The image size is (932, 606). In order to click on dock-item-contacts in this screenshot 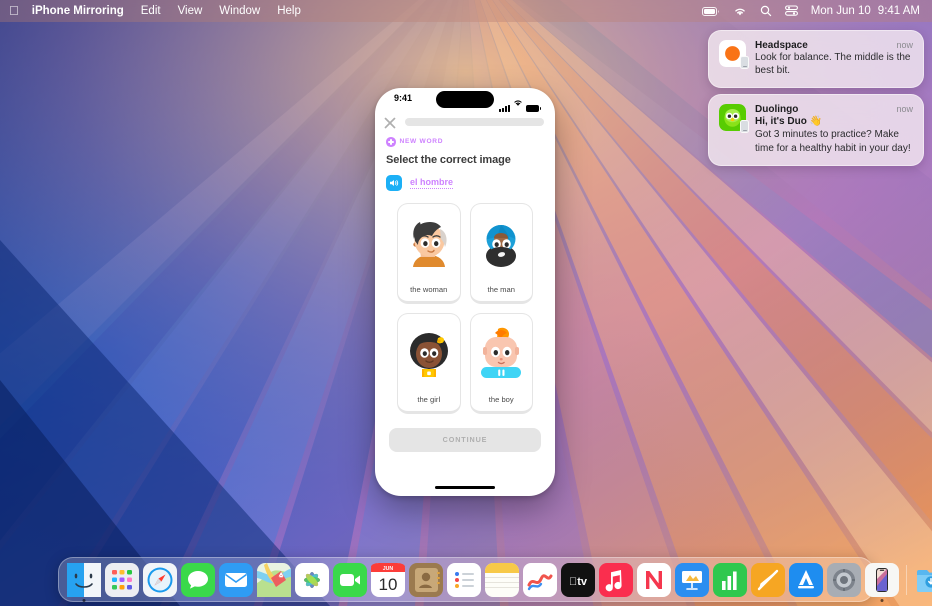, I will do `click(426, 579)`.